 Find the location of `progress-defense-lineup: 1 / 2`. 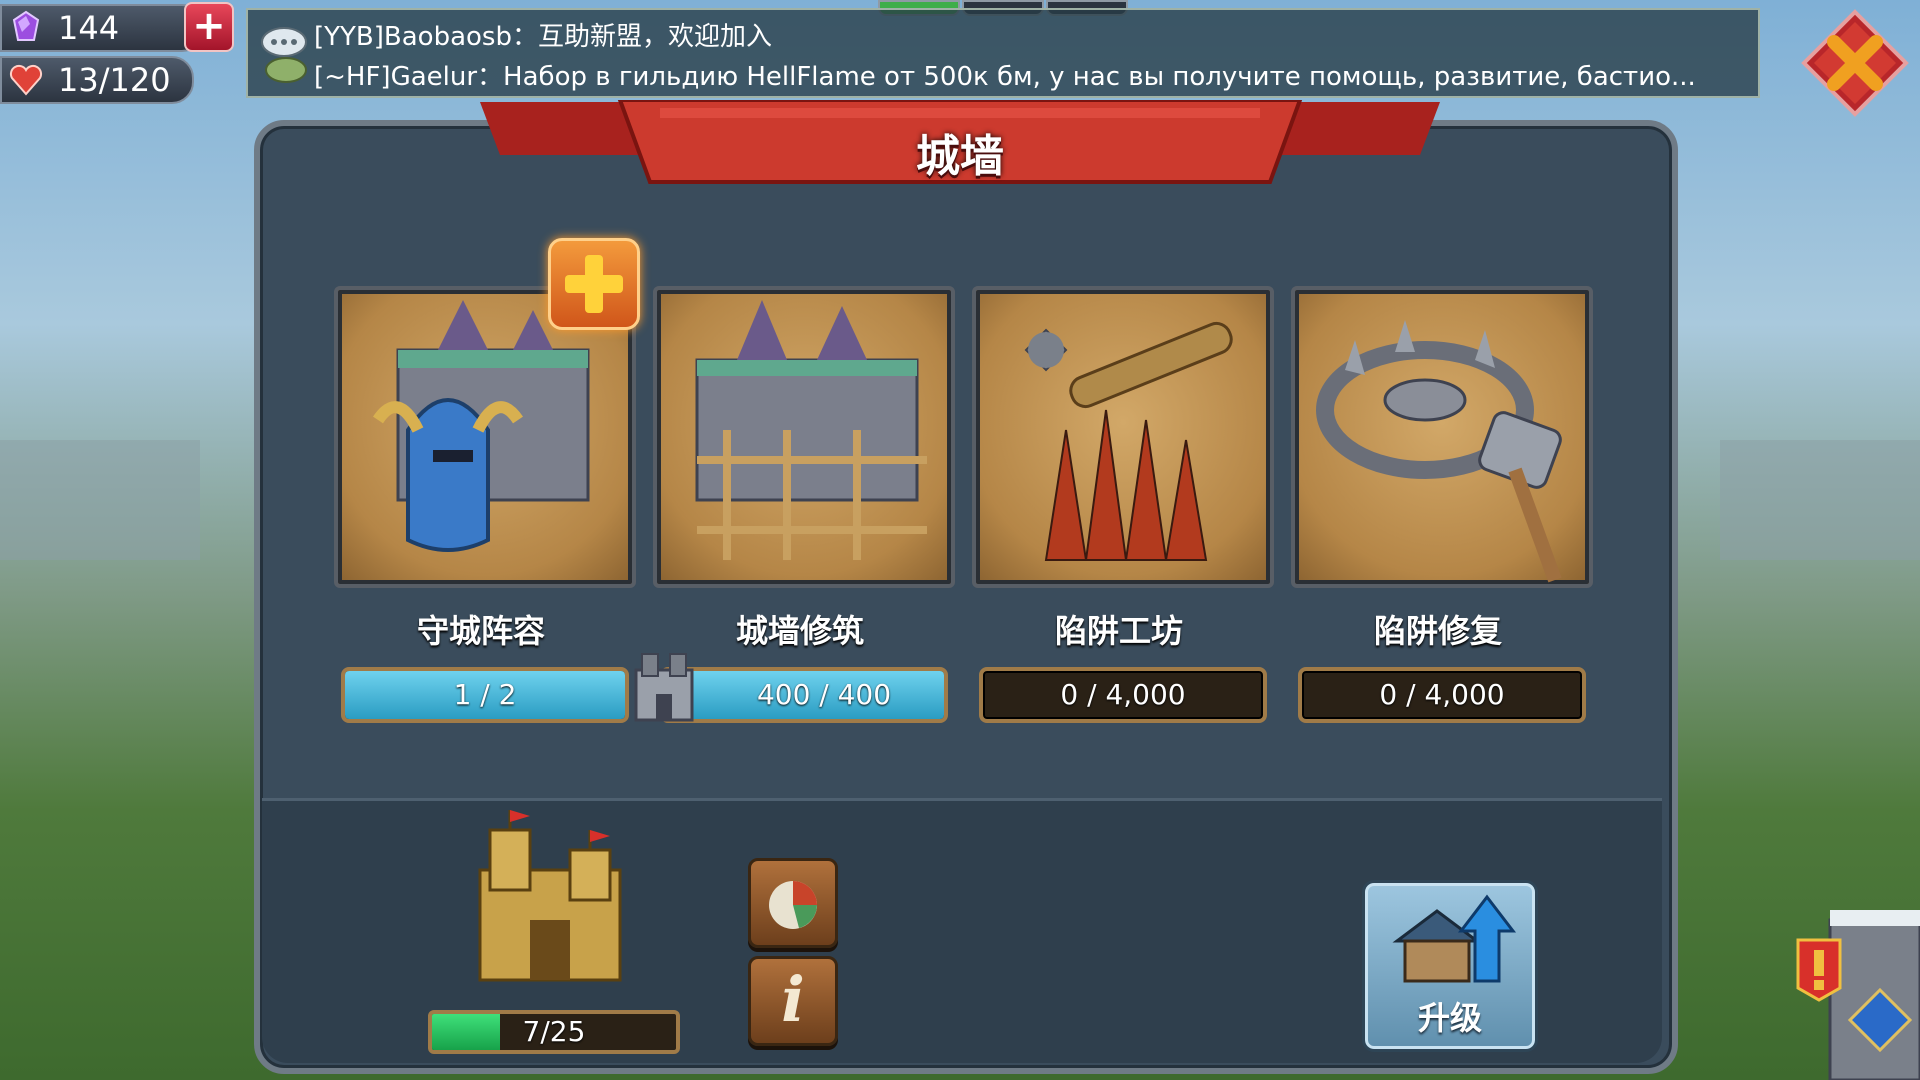

progress-defense-lineup: 1 / 2 is located at coordinates (485, 695).